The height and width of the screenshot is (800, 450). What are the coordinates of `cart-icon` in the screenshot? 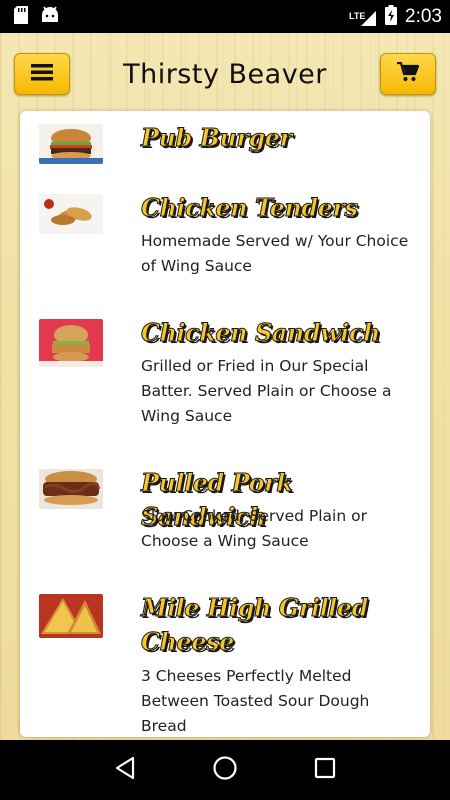 It's located at (408, 73).